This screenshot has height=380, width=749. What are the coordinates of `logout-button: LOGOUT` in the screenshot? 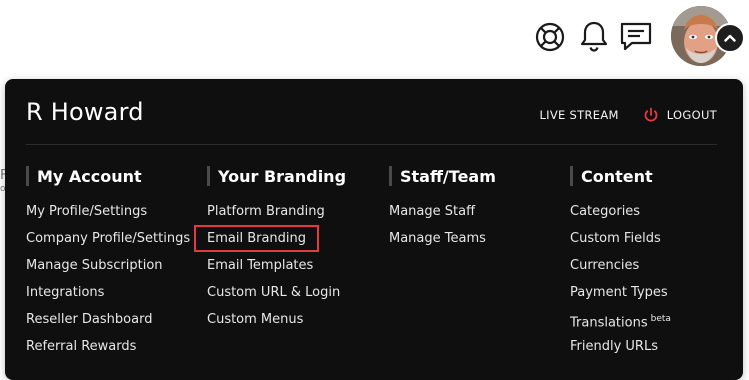 It's located at (680, 115).